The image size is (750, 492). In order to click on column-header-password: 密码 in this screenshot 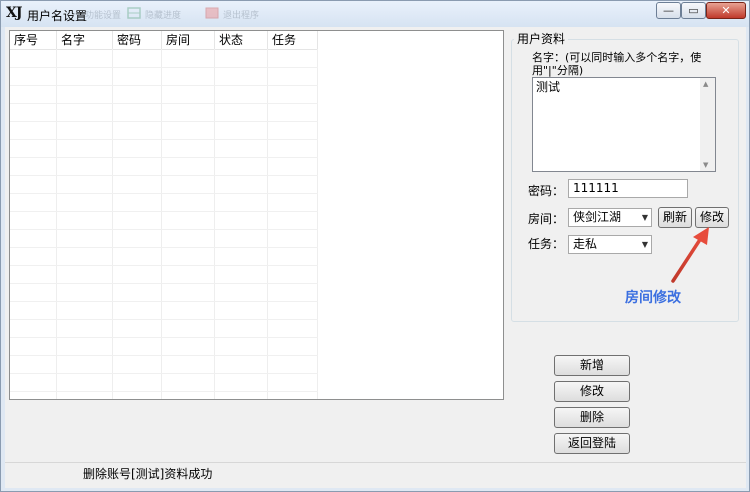, I will do `click(137, 40)`.